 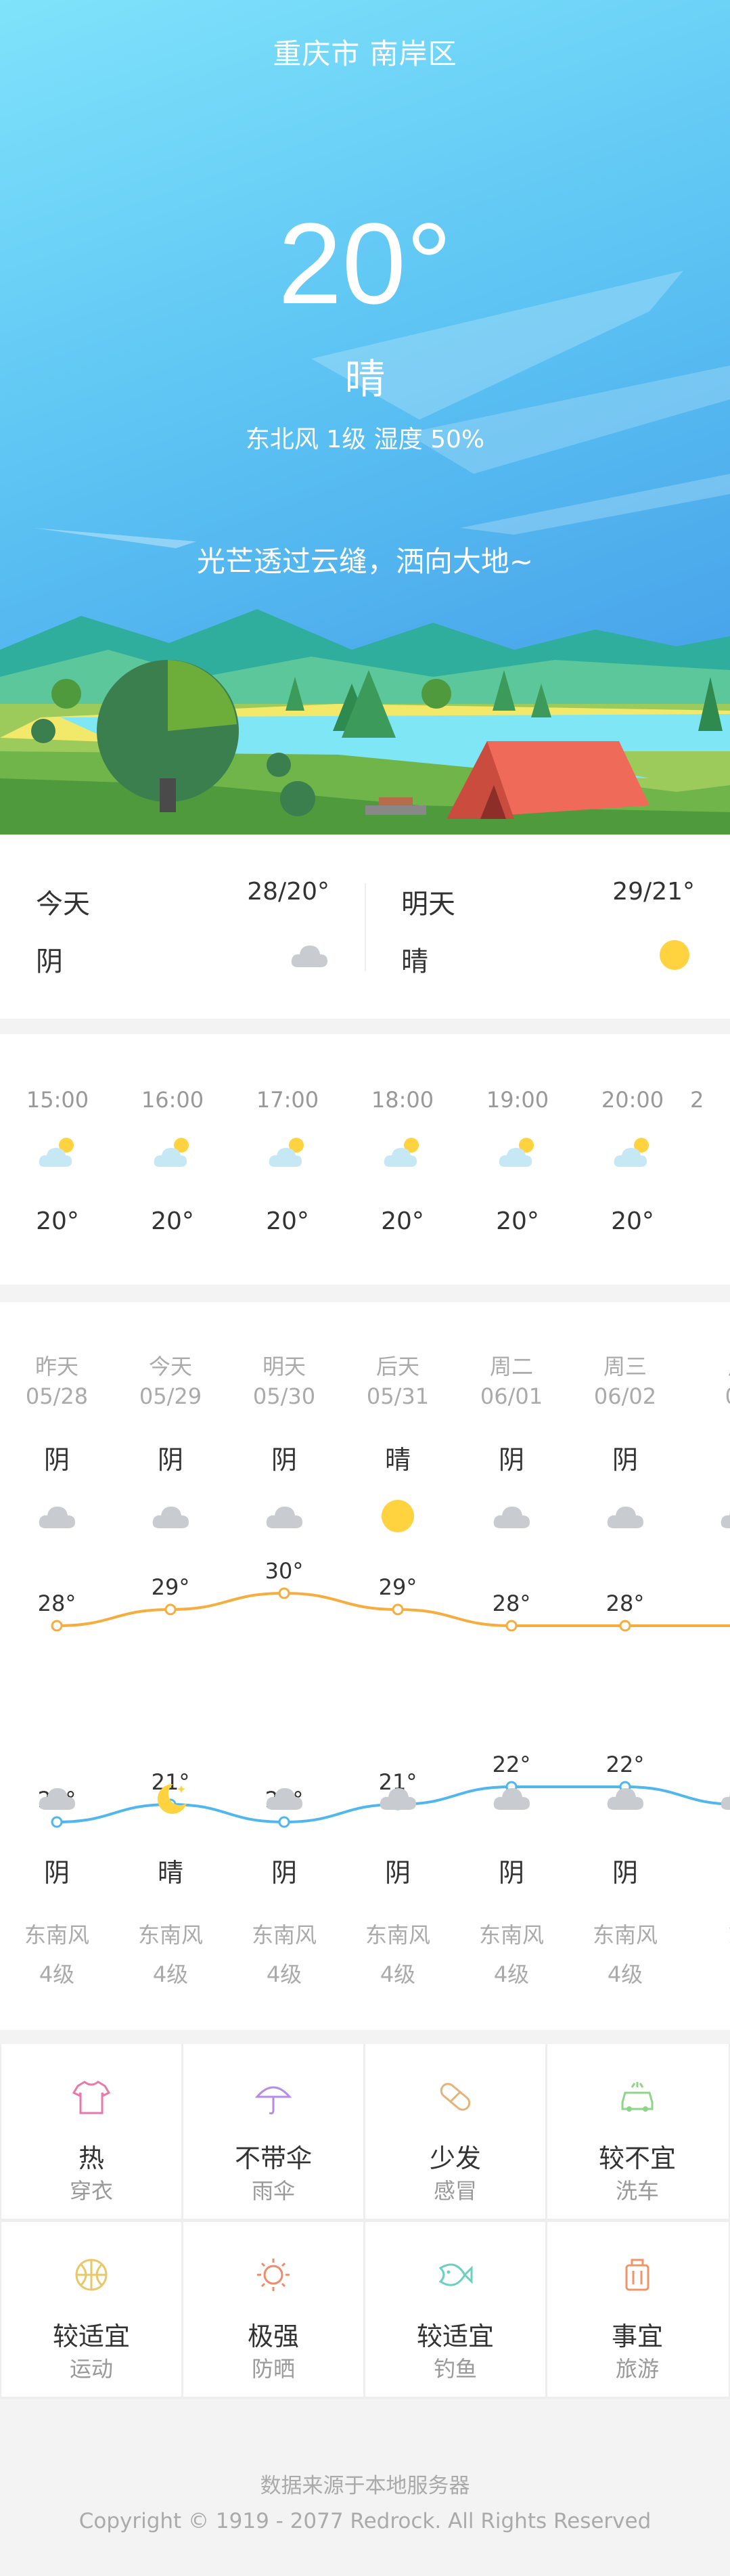 I want to click on umbrella-icon, so click(x=273, y=2100).